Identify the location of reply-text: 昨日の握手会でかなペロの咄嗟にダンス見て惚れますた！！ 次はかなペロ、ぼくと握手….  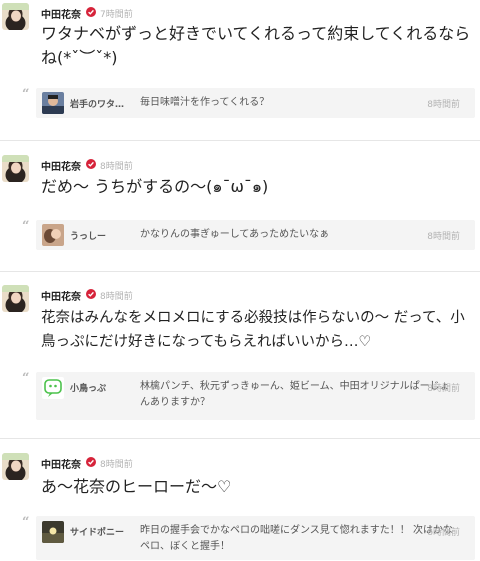
(296, 538).